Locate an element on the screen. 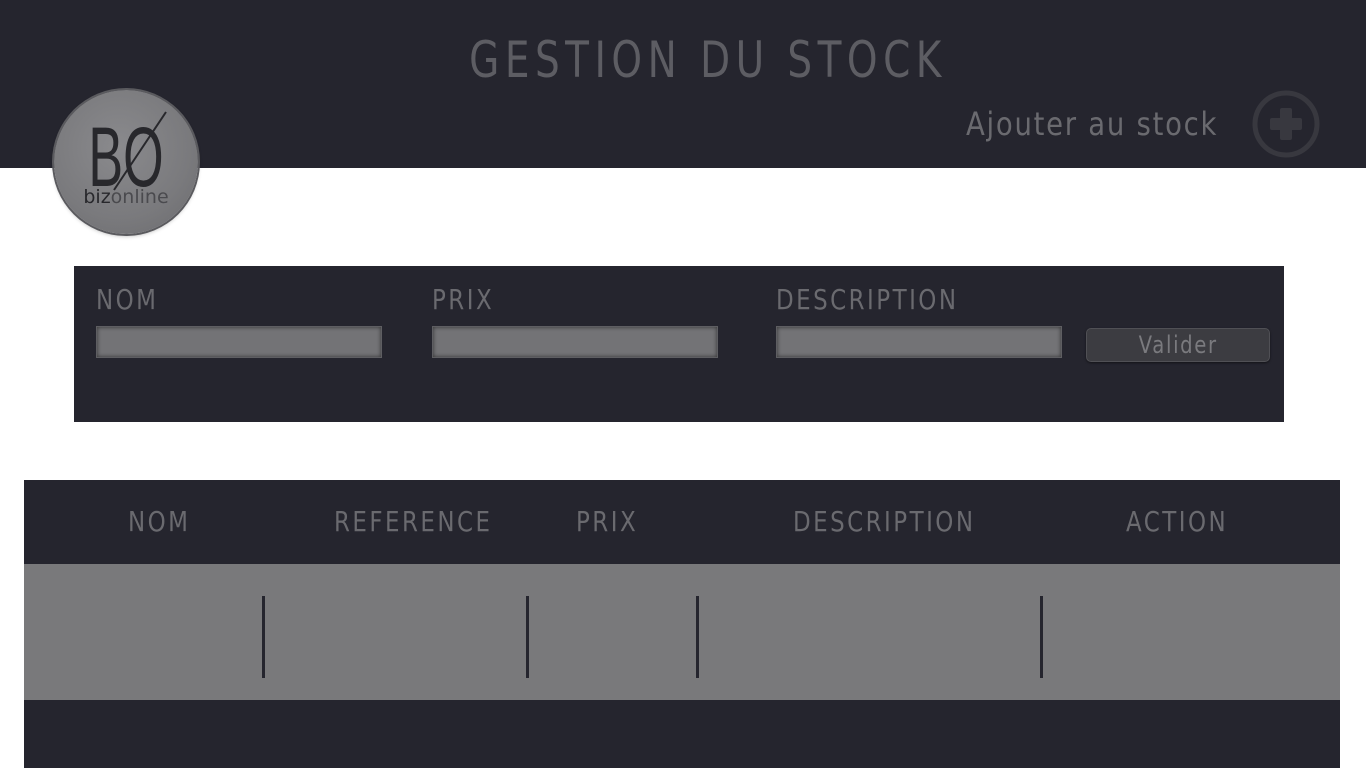 The width and height of the screenshot is (1366, 768). validate-button: Valider is located at coordinates (1178, 345).